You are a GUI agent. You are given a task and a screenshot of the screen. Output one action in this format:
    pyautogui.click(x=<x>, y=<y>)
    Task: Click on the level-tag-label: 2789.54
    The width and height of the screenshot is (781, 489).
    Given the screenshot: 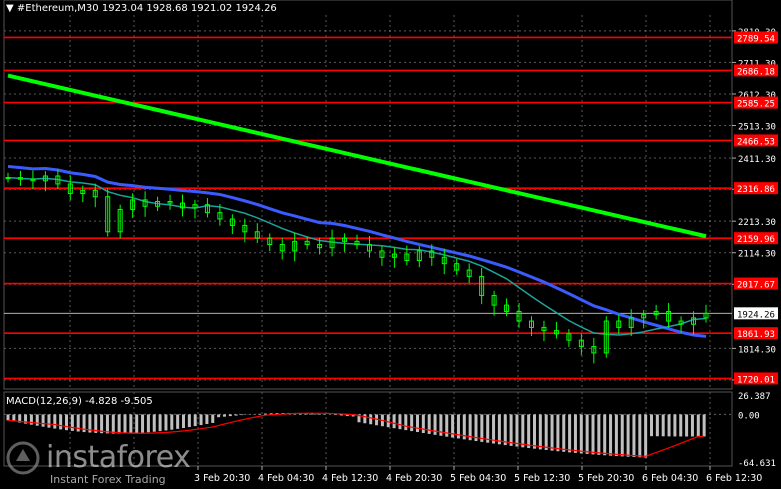 What is the action you would take?
    pyautogui.click(x=756, y=39)
    